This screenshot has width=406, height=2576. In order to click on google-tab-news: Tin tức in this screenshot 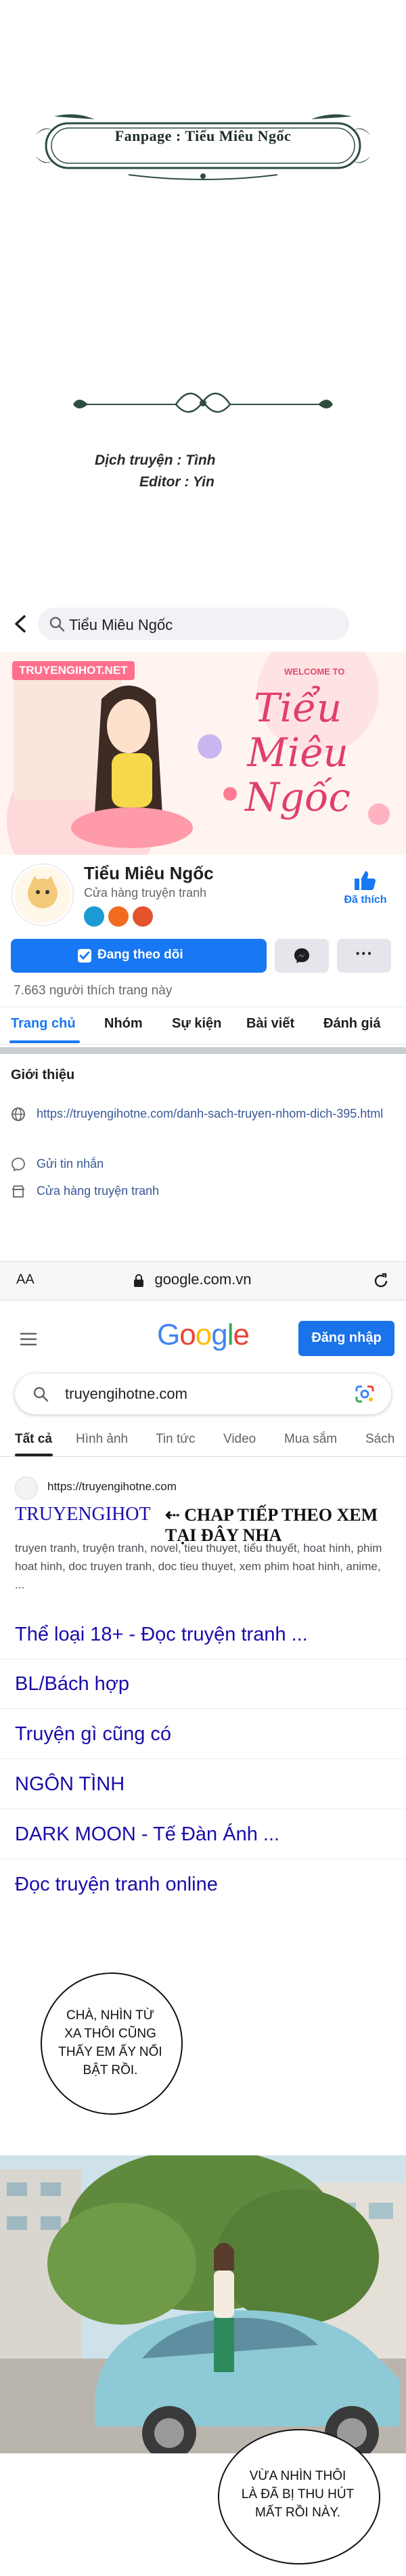, I will do `click(175, 1440)`.